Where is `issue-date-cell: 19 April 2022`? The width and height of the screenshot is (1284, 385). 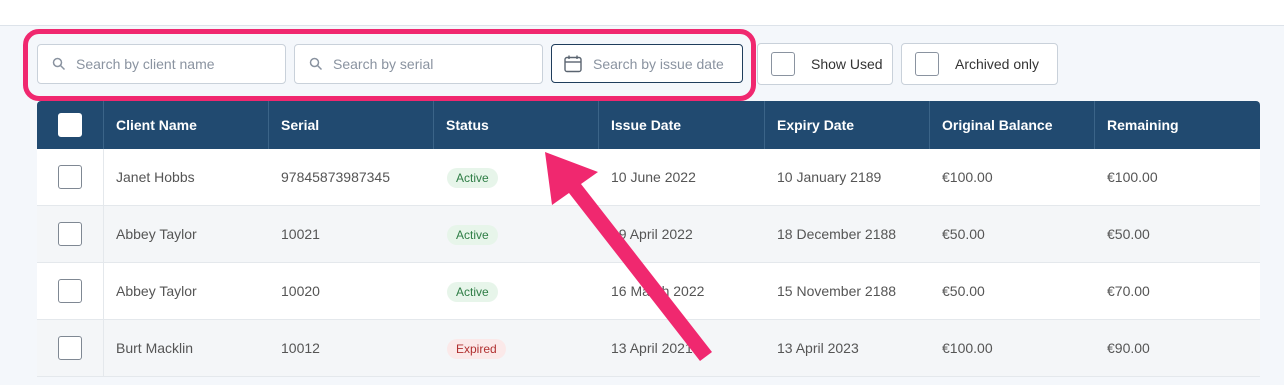
issue-date-cell: 19 April 2022 is located at coordinates (652, 234).